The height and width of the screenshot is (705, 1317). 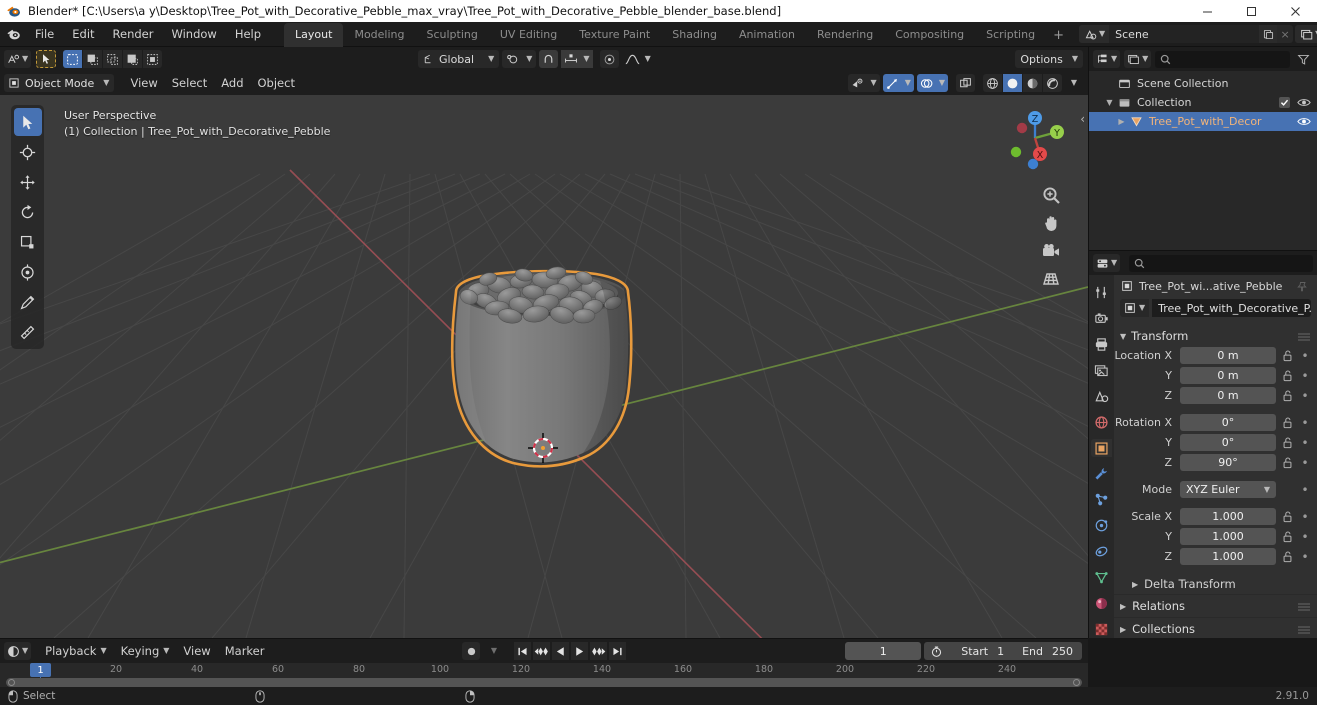 I want to click on delta-transform-subpanel: ▶ Delta Transform, so click(x=1215, y=584).